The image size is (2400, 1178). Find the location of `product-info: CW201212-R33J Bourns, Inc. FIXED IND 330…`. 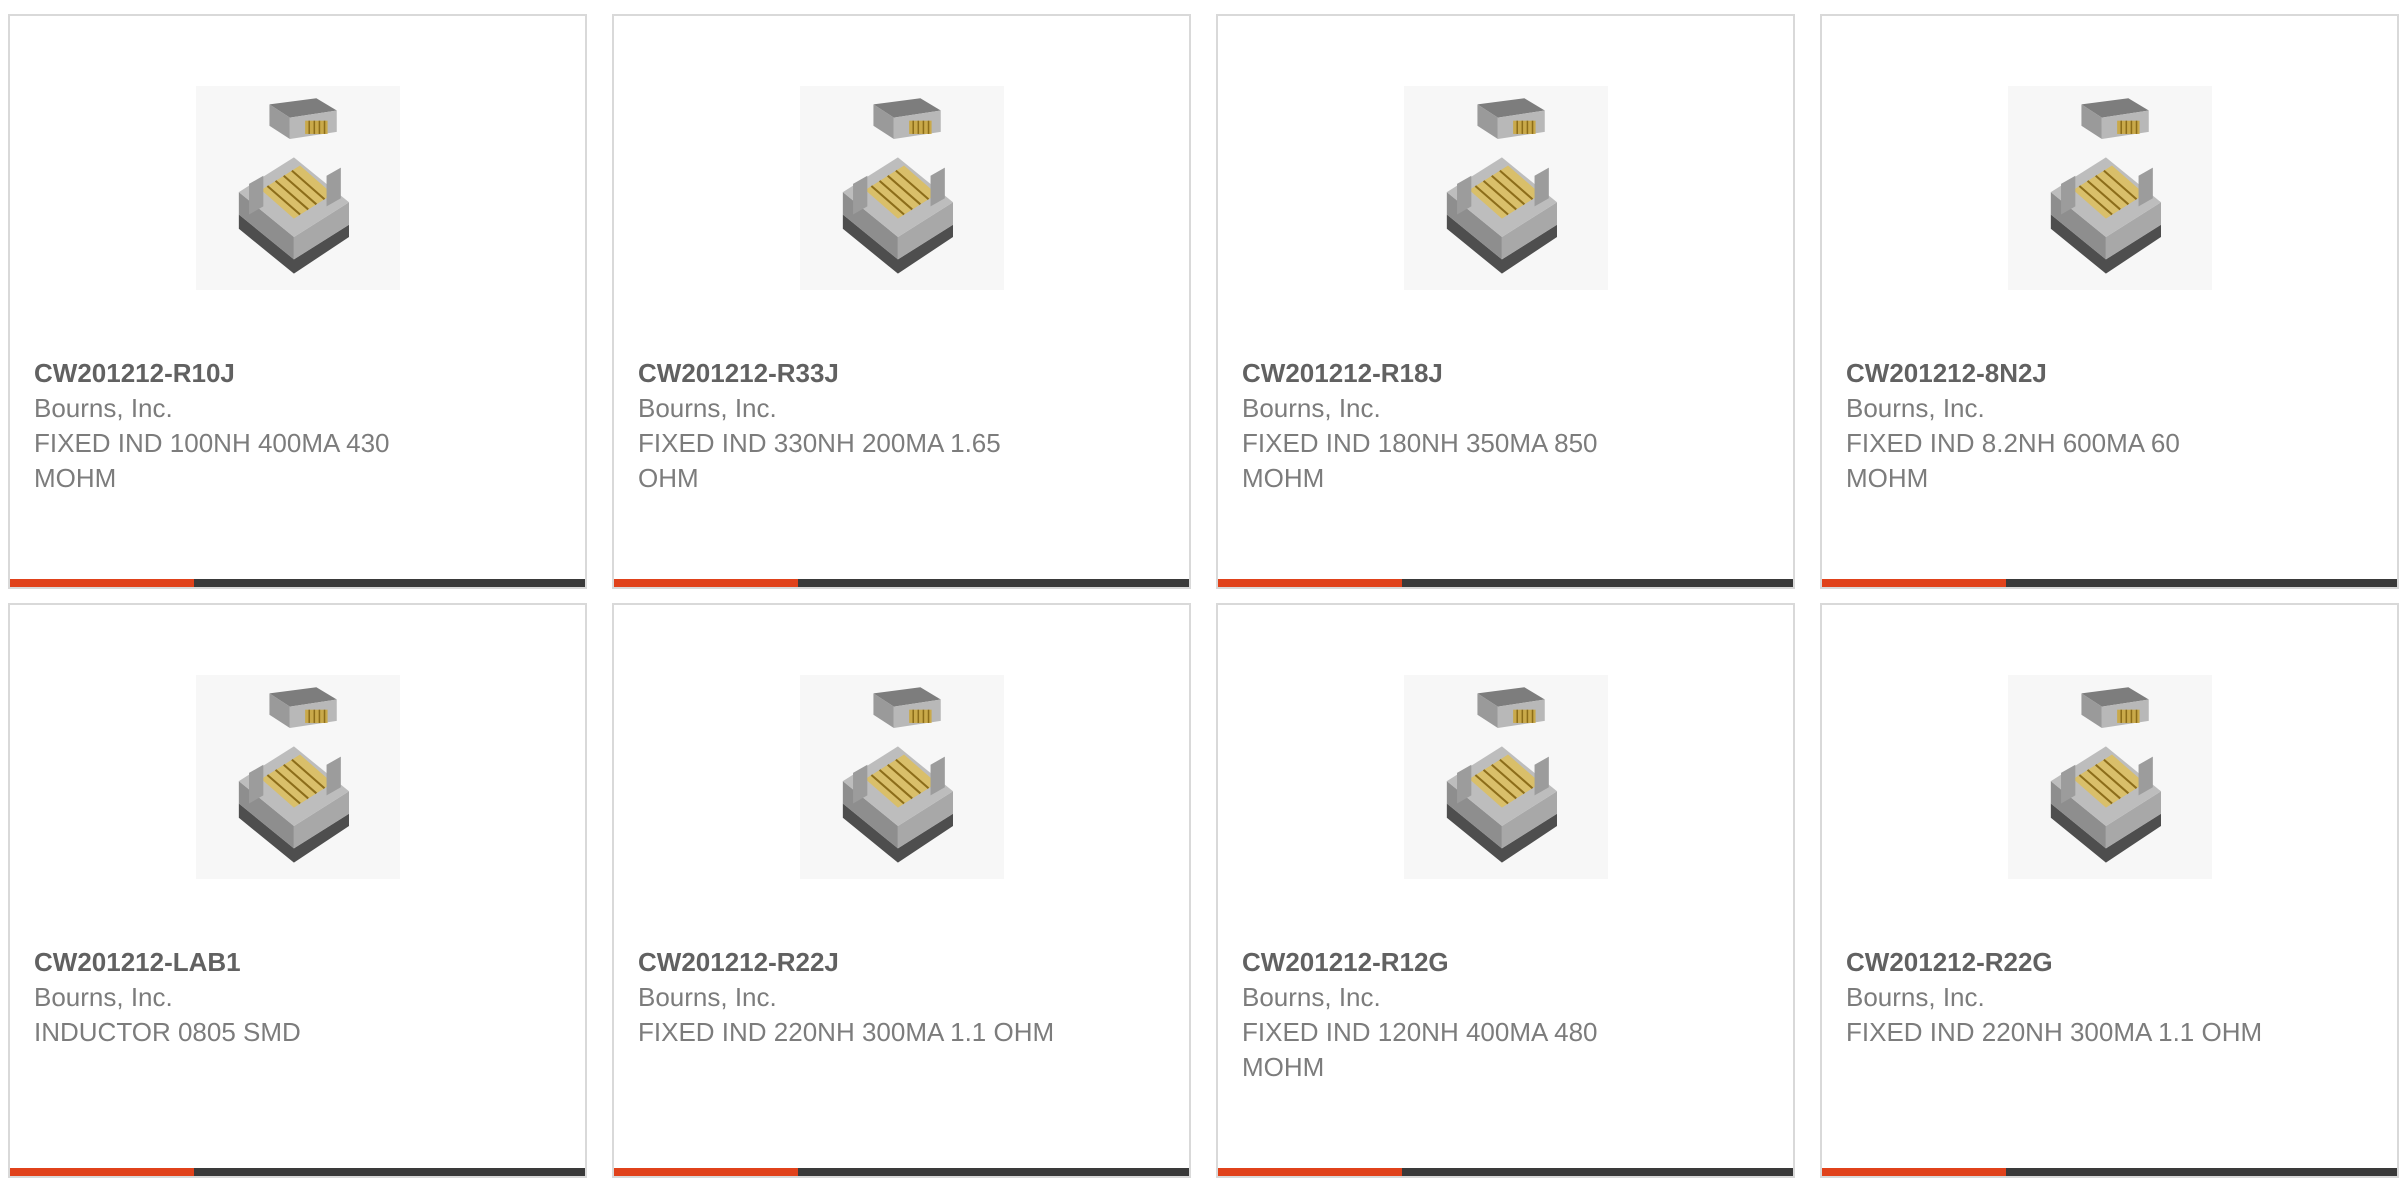

product-info: CW201212-R33J Bourns, Inc. FIXED IND 330… is located at coordinates (848, 426).